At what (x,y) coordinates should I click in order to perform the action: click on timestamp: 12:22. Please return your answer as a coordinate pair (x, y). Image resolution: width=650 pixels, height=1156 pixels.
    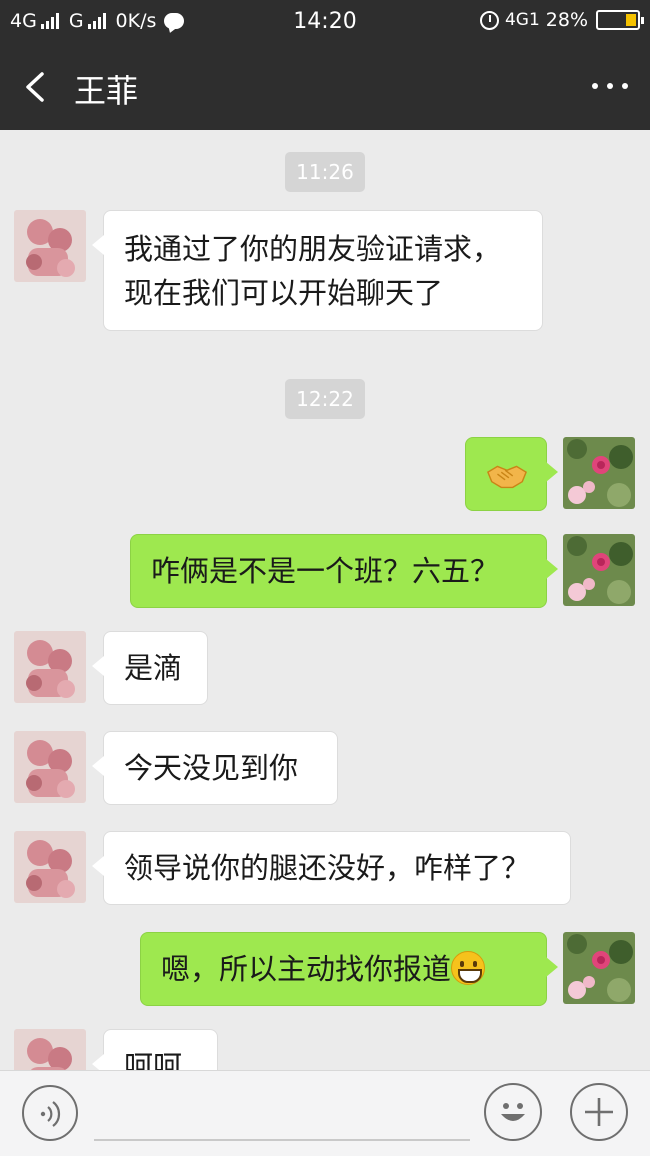
    Looking at the image, I should click on (325, 399).